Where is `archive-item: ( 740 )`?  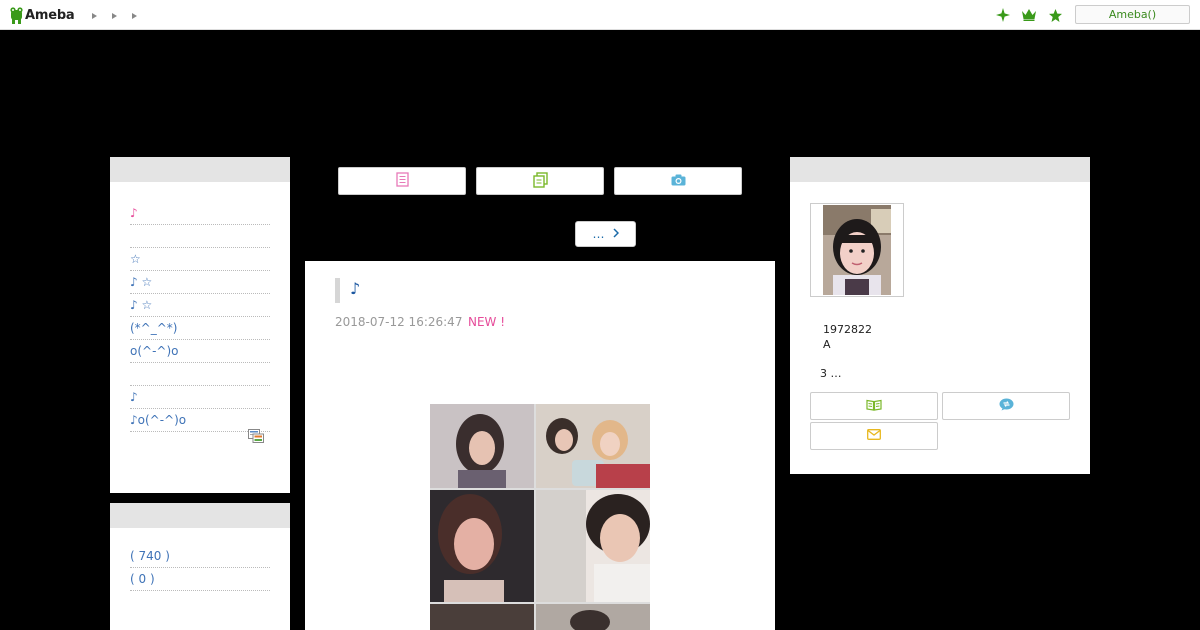 archive-item: ( 740 ) is located at coordinates (200, 556).